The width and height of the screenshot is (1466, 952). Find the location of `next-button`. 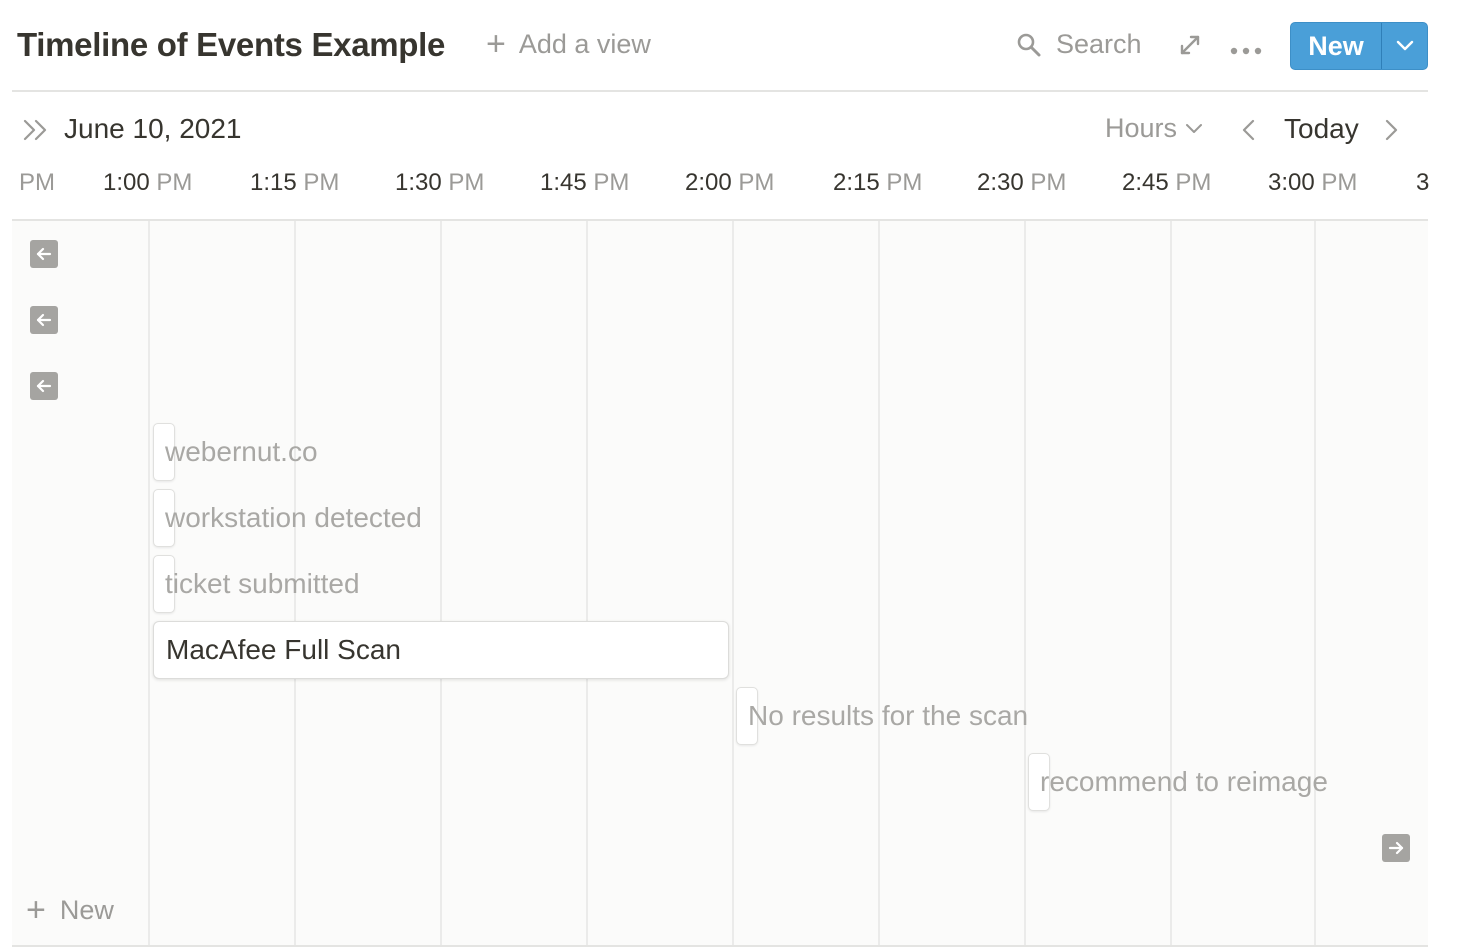

next-button is located at coordinates (1391, 132).